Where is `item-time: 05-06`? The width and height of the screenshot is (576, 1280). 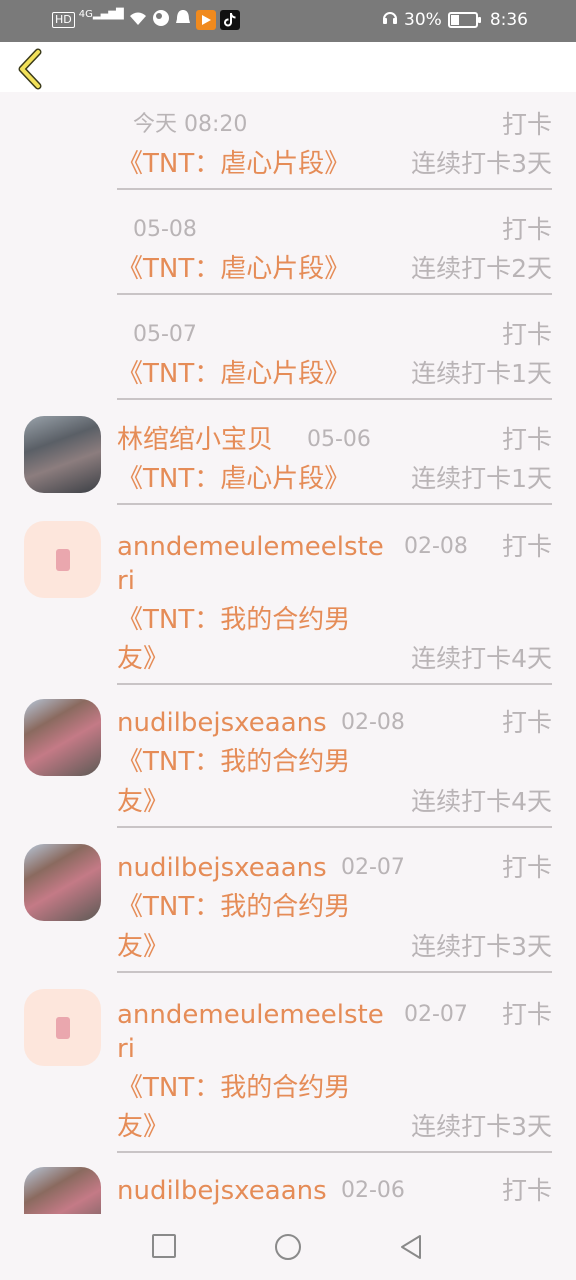
item-time: 05-06 is located at coordinates (339, 439).